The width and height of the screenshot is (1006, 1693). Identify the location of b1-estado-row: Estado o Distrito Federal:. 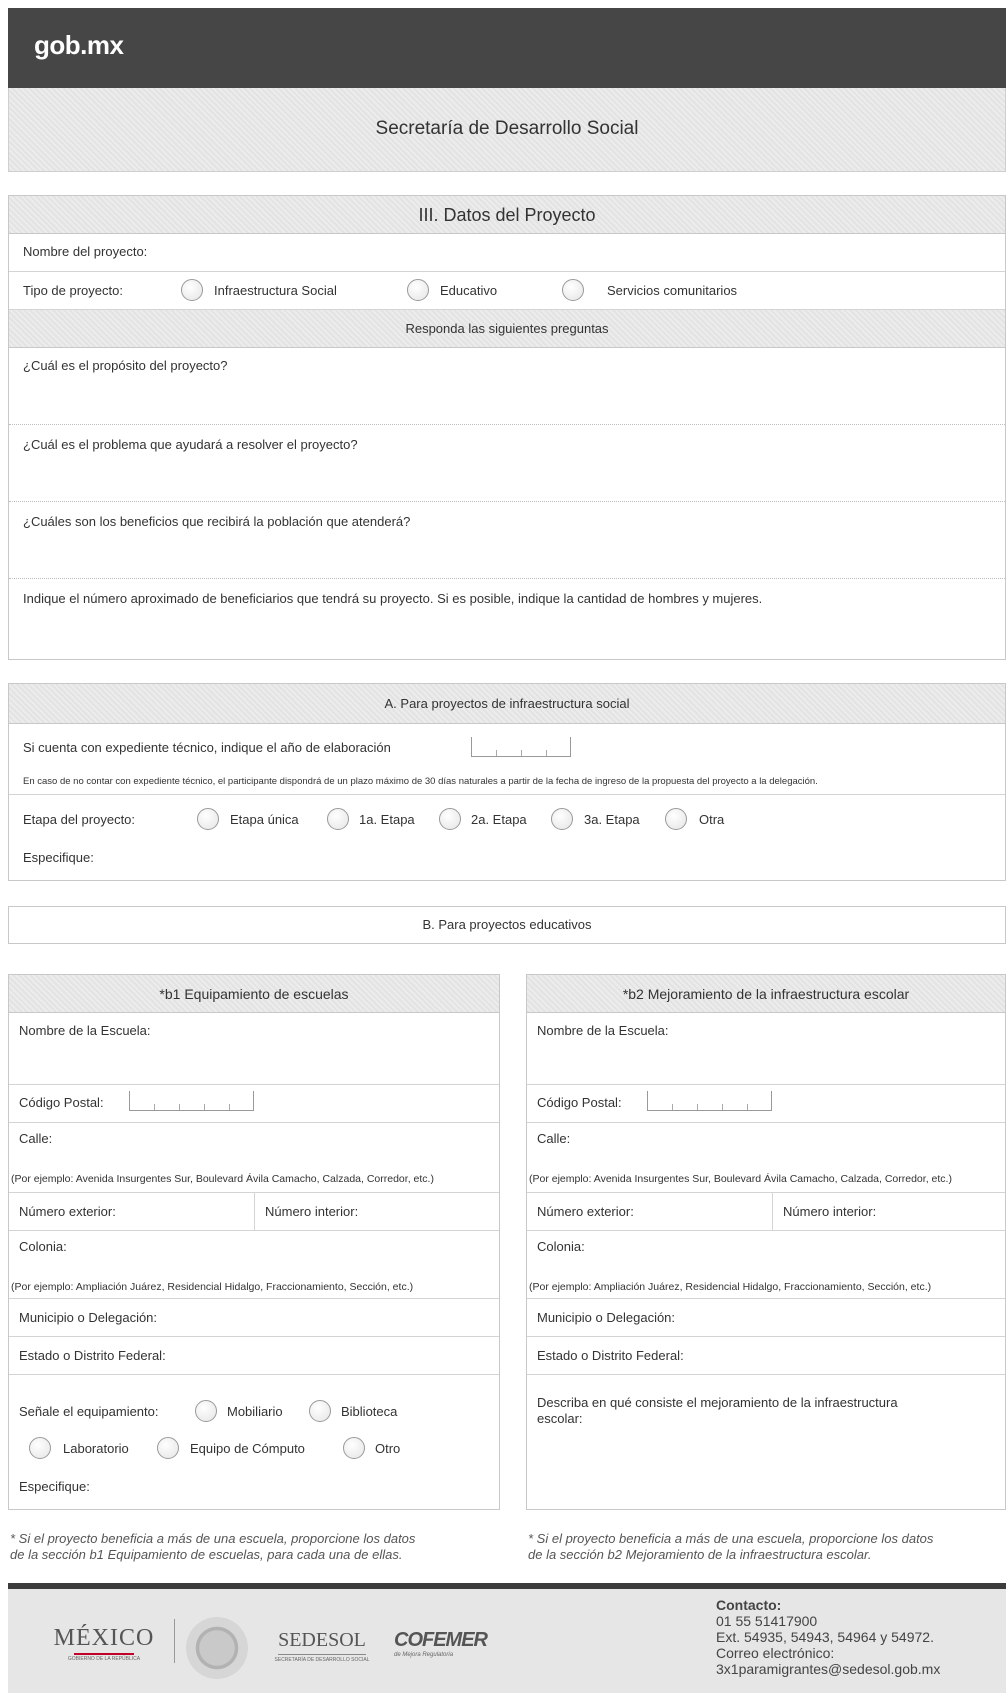
(254, 1356).